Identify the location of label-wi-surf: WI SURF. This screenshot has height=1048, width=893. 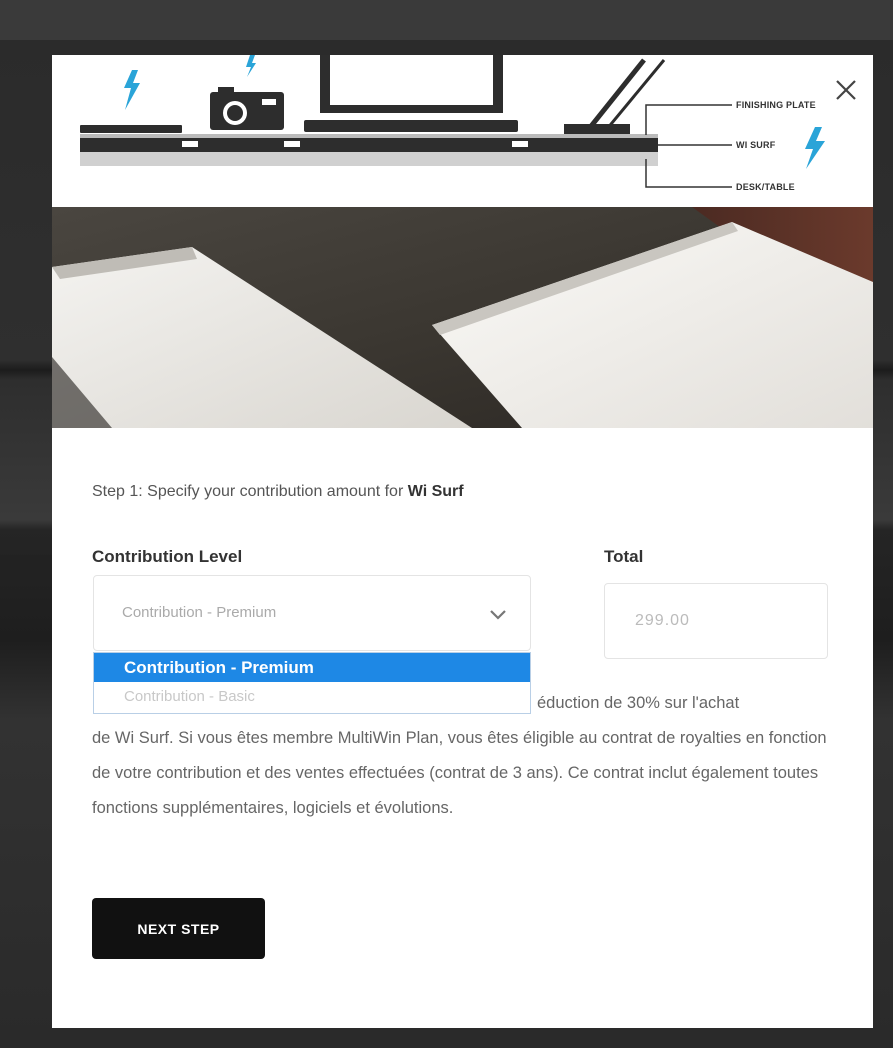
(756, 145).